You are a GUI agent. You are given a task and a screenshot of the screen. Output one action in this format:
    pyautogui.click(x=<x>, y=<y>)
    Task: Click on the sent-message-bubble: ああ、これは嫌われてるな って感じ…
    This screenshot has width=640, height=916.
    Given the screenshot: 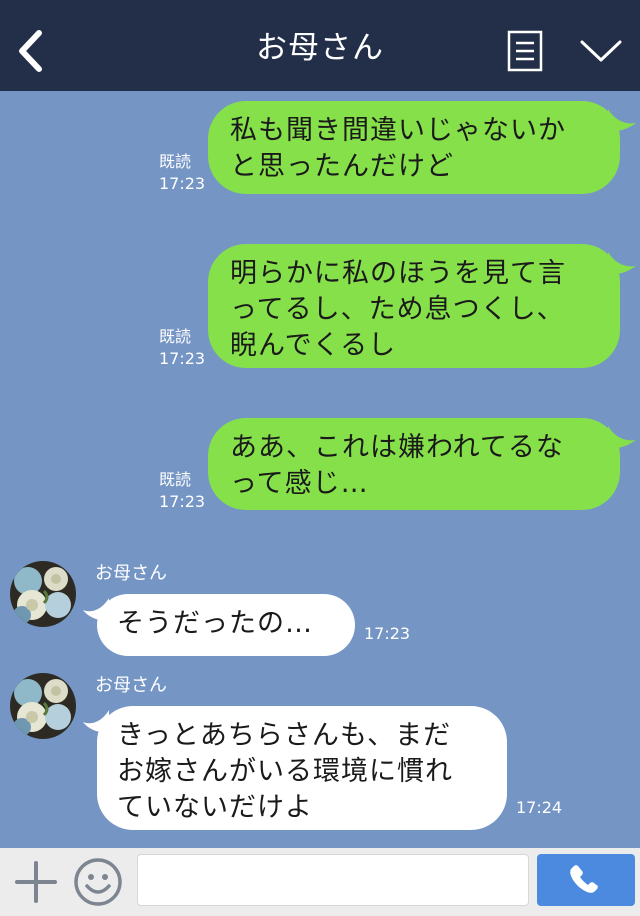 What is the action you would take?
    pyautogui.click(x=422, y=464)
    